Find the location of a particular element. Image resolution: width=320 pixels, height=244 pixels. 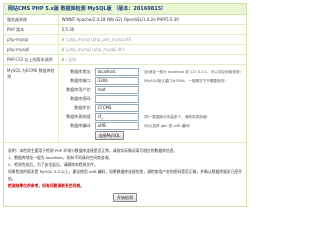

connect-mysql-button: 连接MySQL is located at coordinates (109, 135).